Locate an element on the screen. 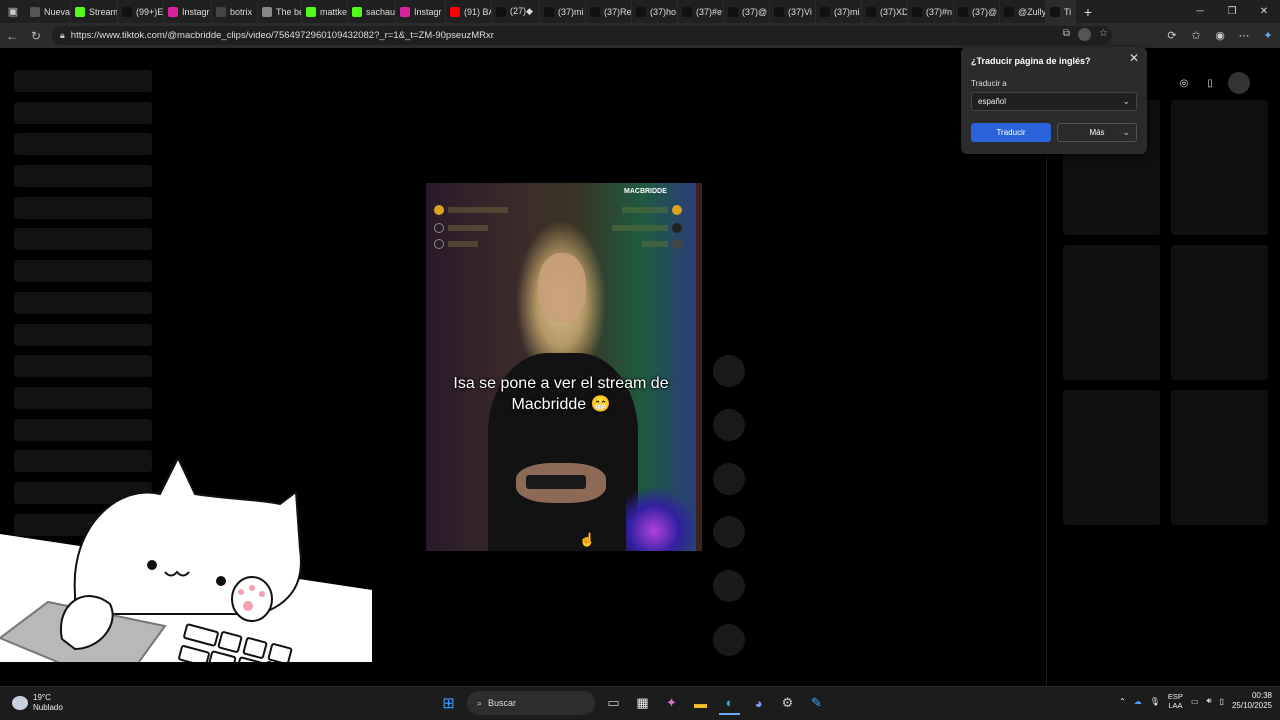  tab-label: (37)Vi is located at coordinates (800, 11).